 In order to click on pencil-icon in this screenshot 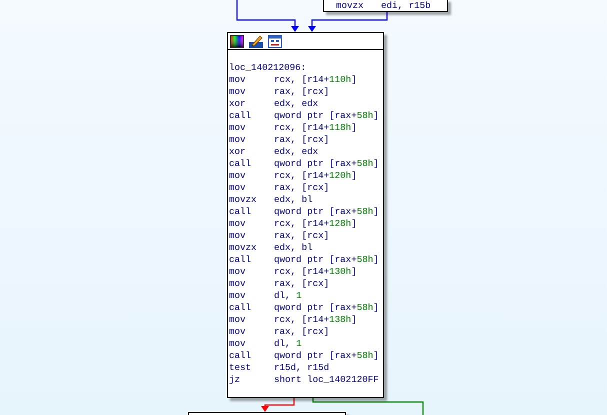, I will do `click(256, 41)`.